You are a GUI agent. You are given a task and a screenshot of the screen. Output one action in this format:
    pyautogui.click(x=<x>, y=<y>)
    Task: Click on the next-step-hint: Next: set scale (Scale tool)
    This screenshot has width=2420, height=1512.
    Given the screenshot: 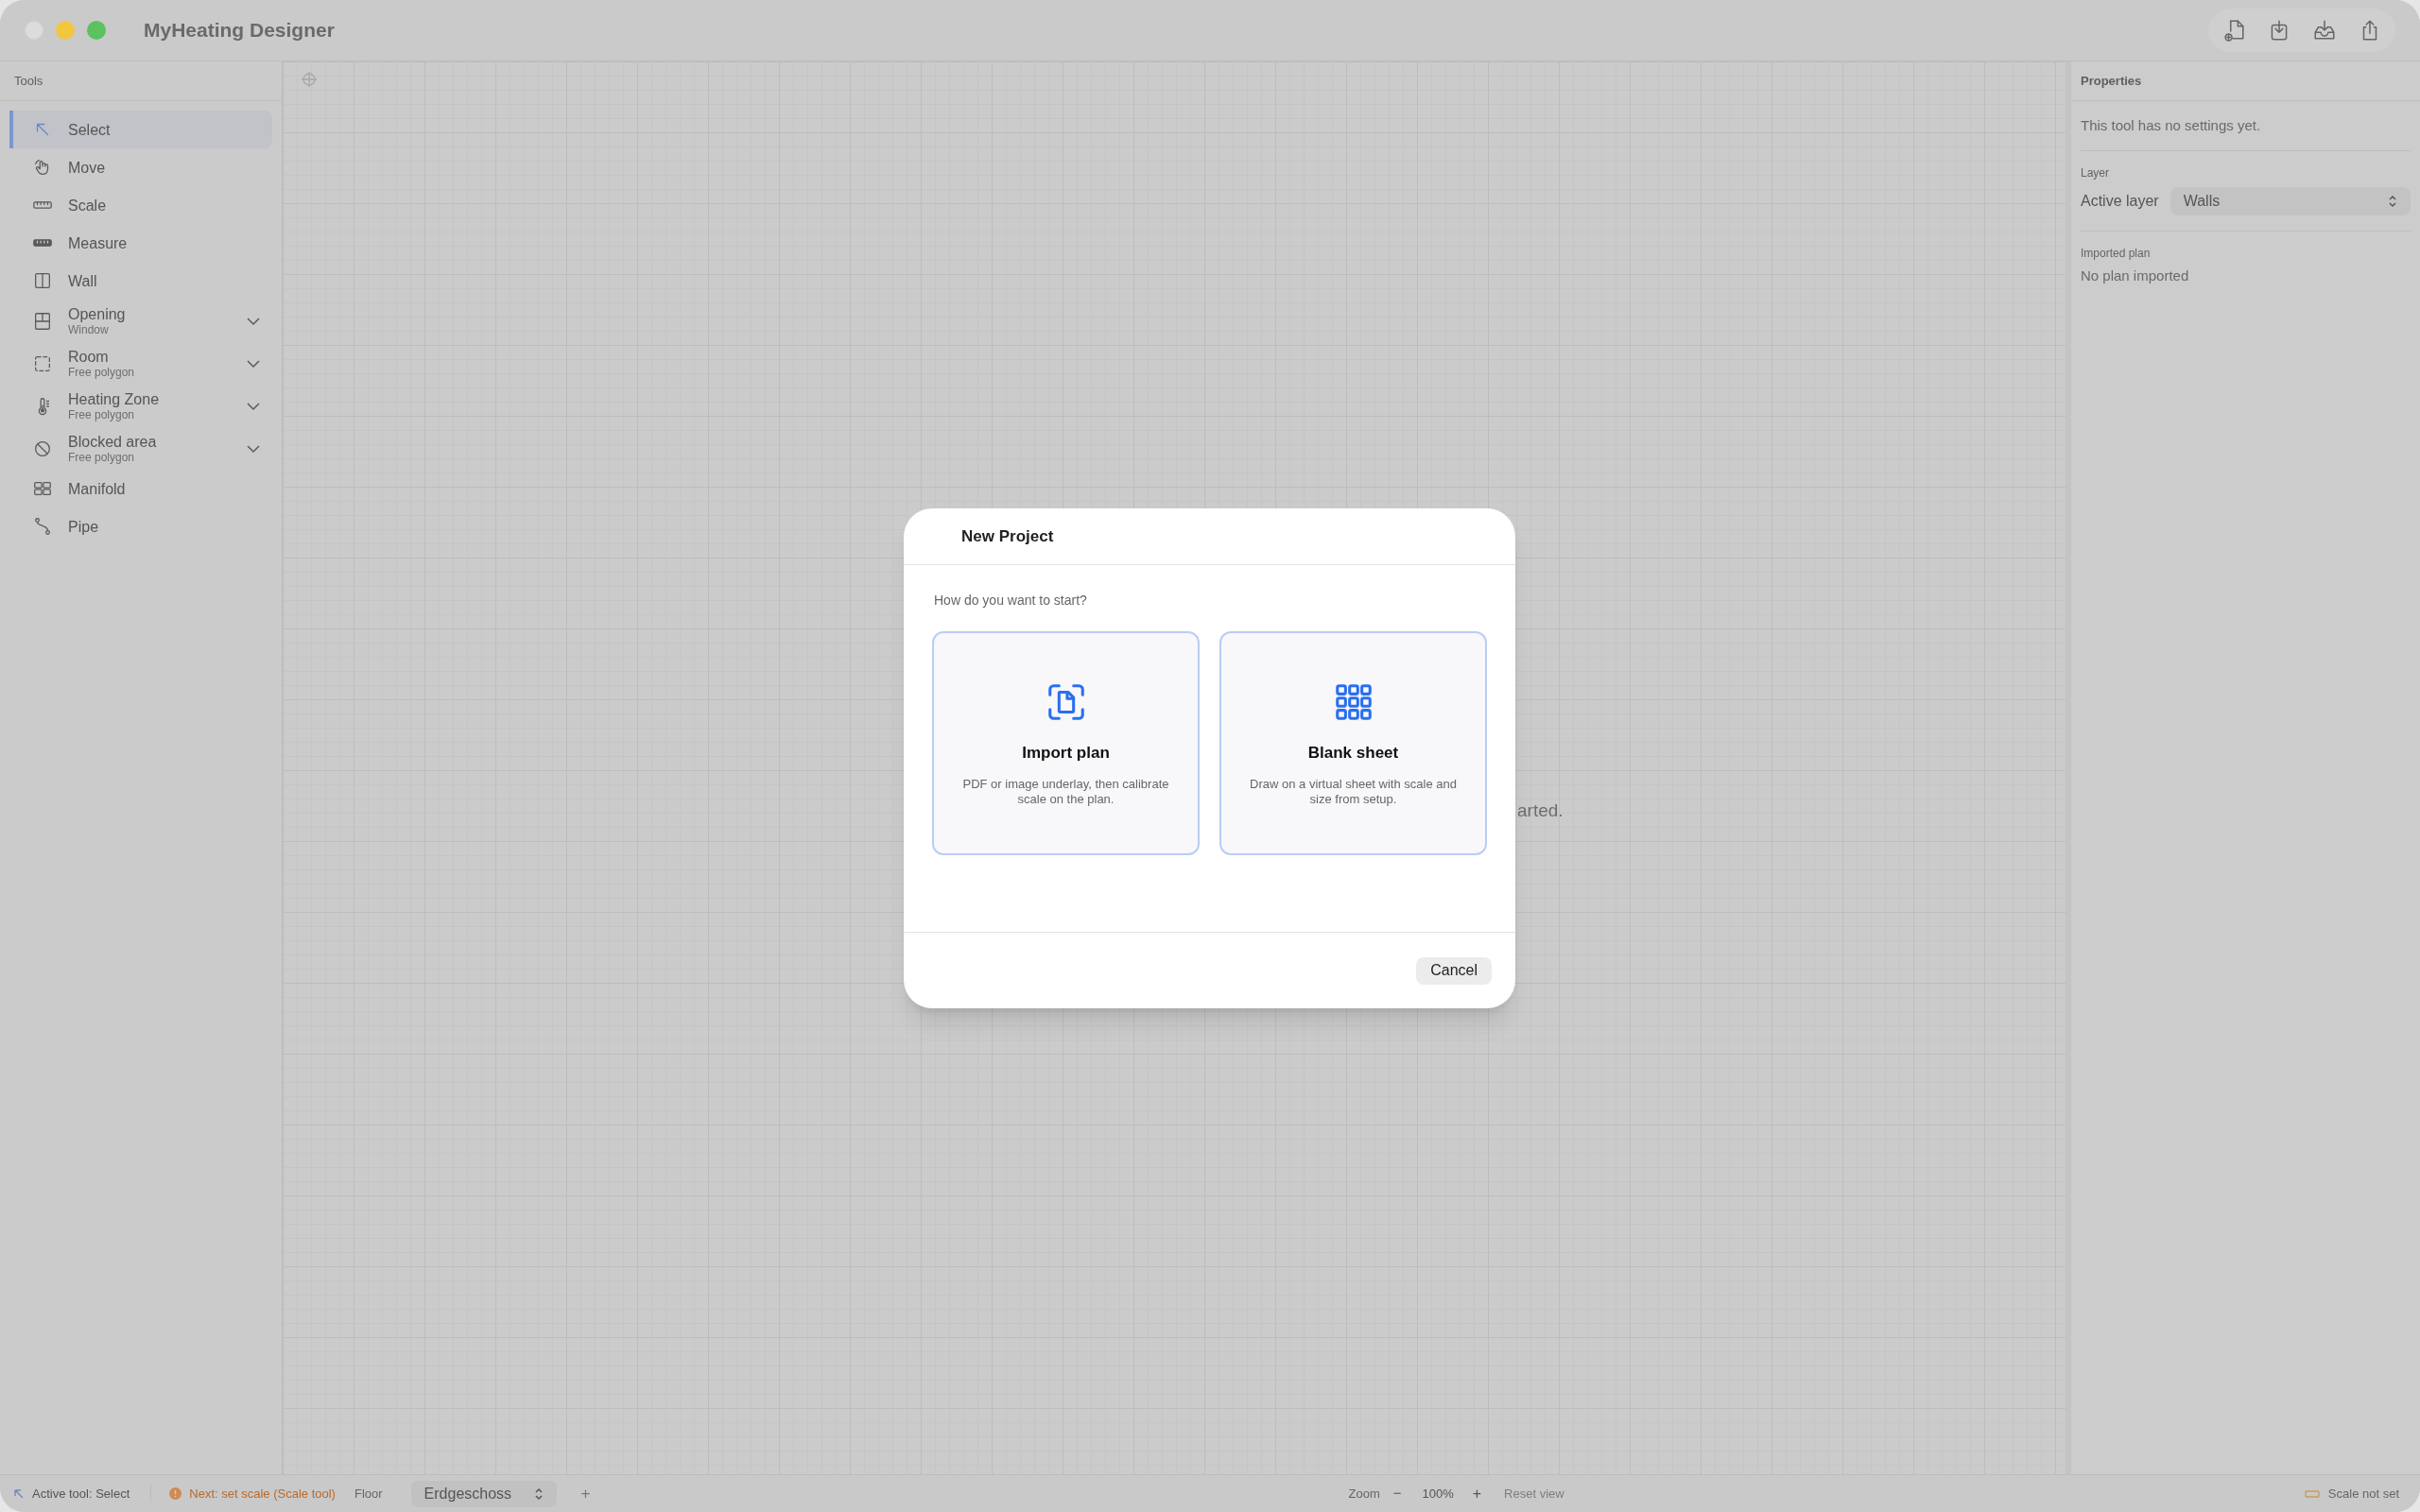 What is the action you would take?
    pyautogui.click(x=262, y=1494)
    